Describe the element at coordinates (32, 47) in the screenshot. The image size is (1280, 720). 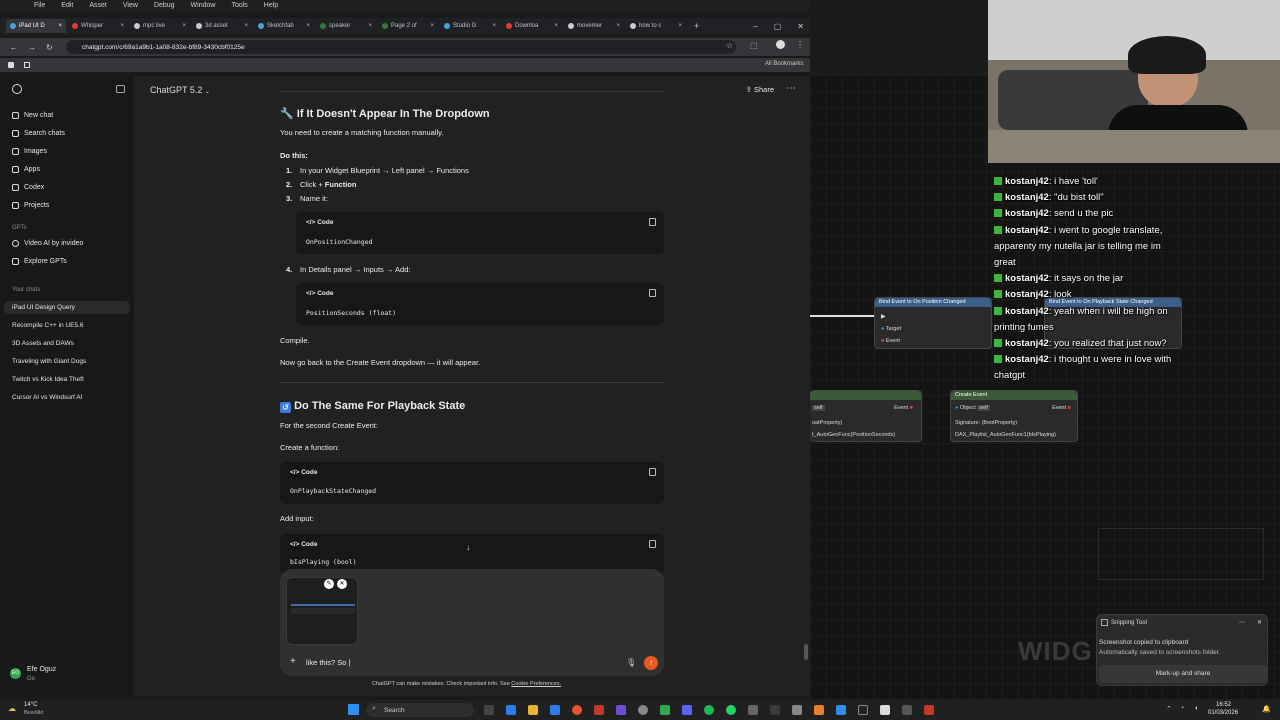
I see `forward-icon: →` at that location.